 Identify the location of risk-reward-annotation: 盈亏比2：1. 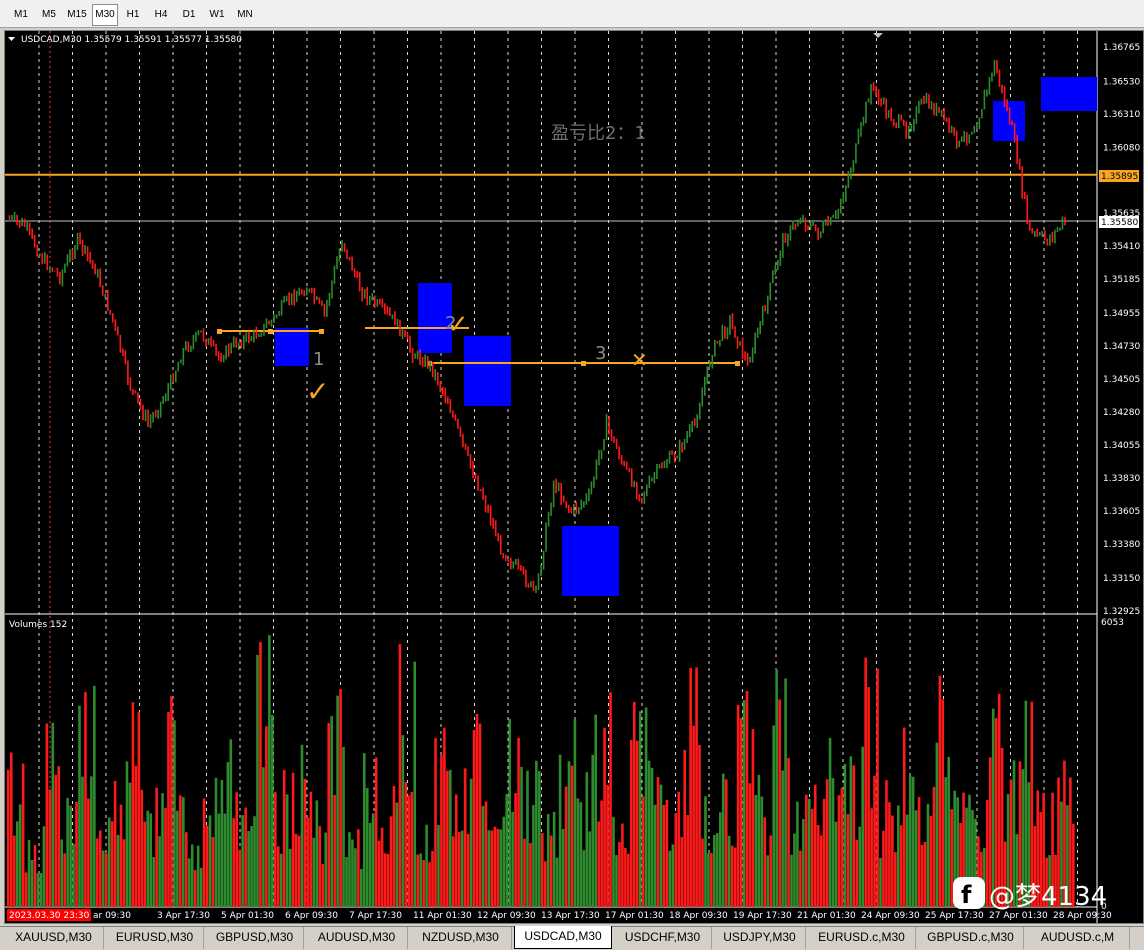
(598, 133).